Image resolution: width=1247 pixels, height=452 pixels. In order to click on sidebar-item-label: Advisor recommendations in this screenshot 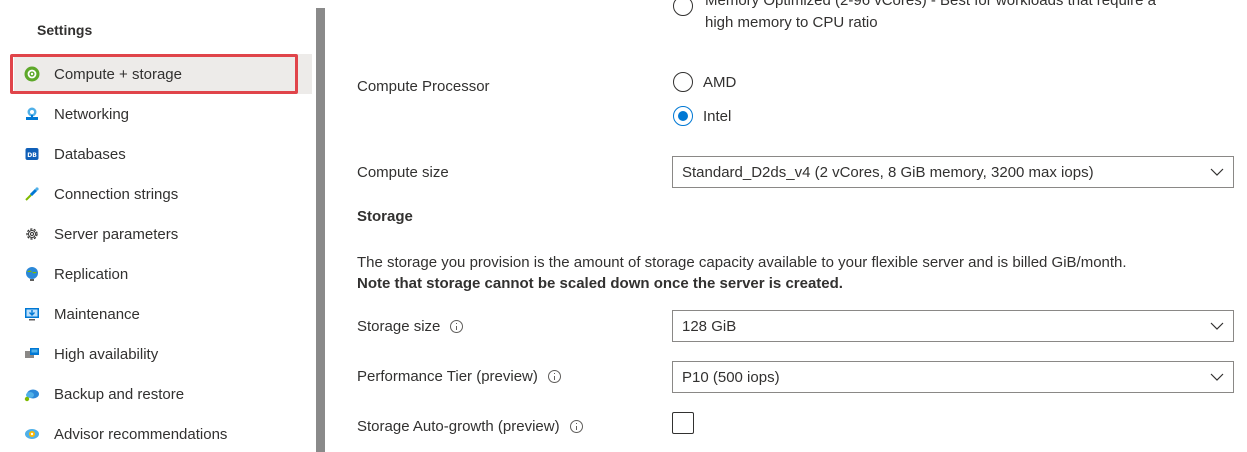, I will do `click(141, 434)`.